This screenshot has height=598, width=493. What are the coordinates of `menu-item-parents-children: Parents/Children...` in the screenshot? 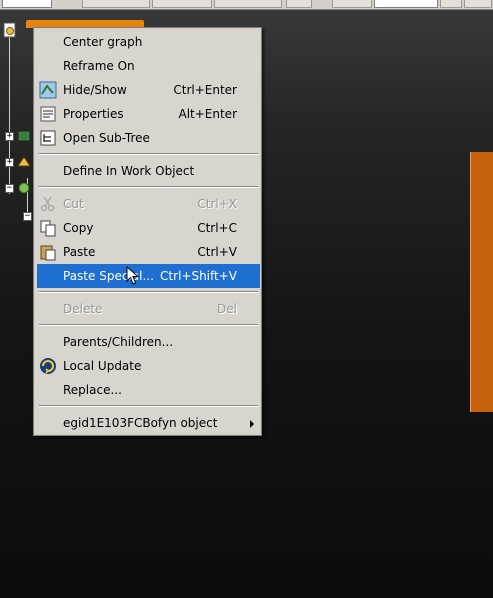 It's located at (148, 342).